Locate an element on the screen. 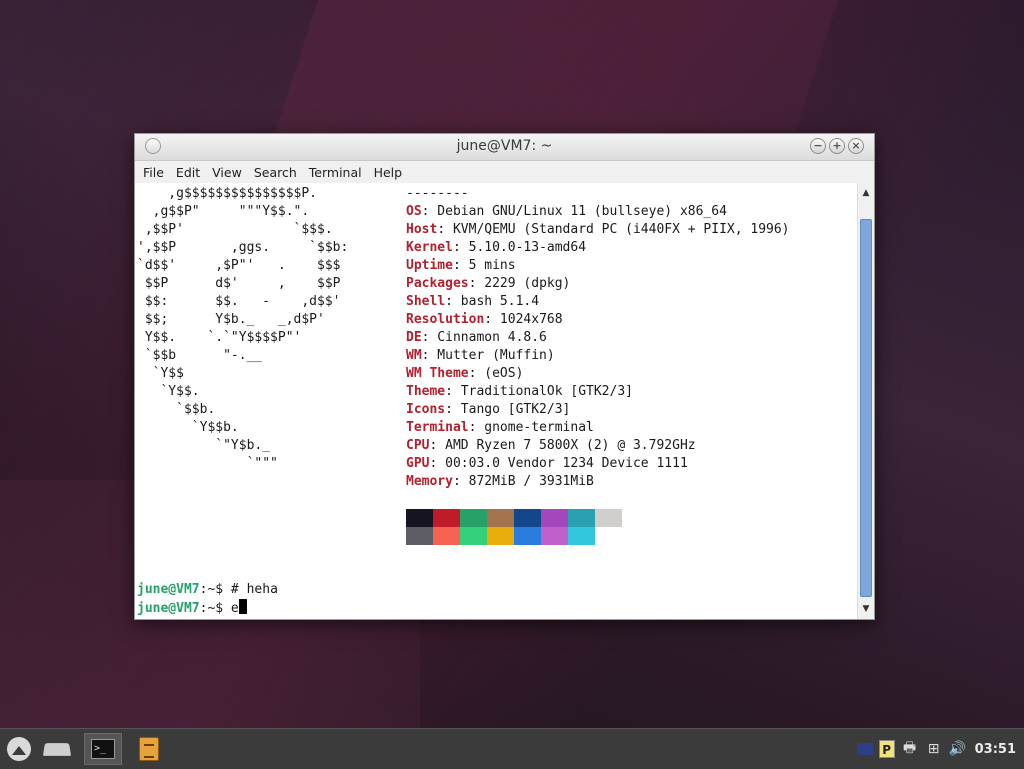  info-value: bash 5.1.4 is located at coordinates (496, 301).